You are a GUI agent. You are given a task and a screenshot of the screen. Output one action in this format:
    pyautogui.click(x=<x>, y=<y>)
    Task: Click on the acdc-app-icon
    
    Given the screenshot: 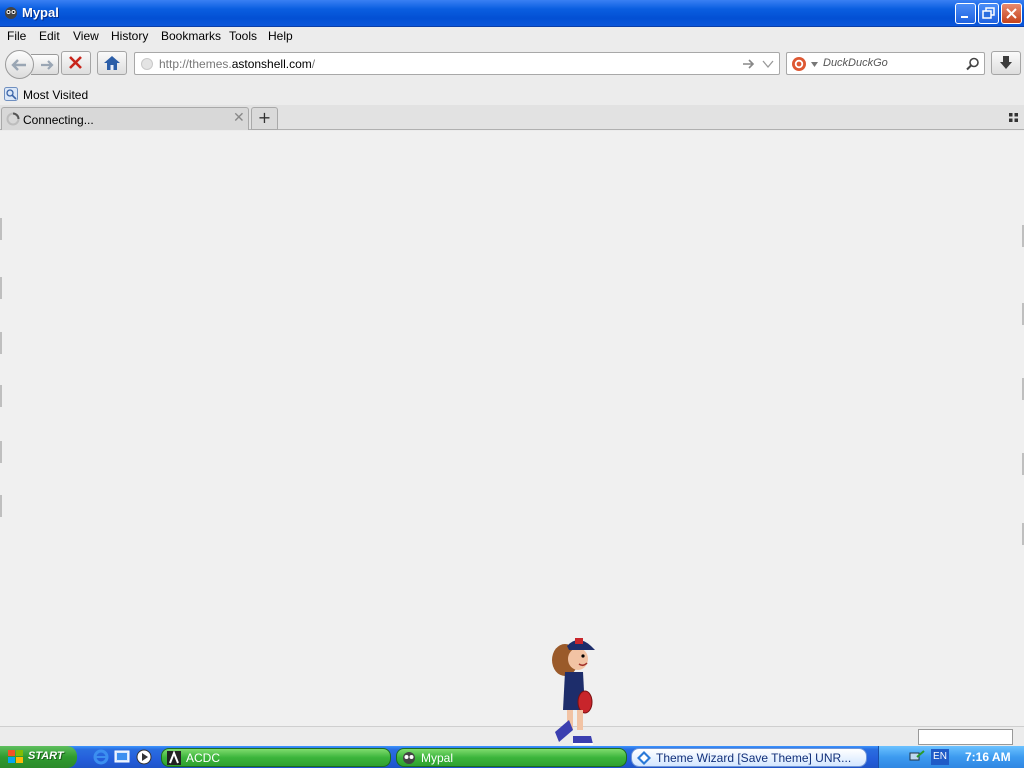 What is the action you would take?
    pyautogui.click(x=174, y=758)
    